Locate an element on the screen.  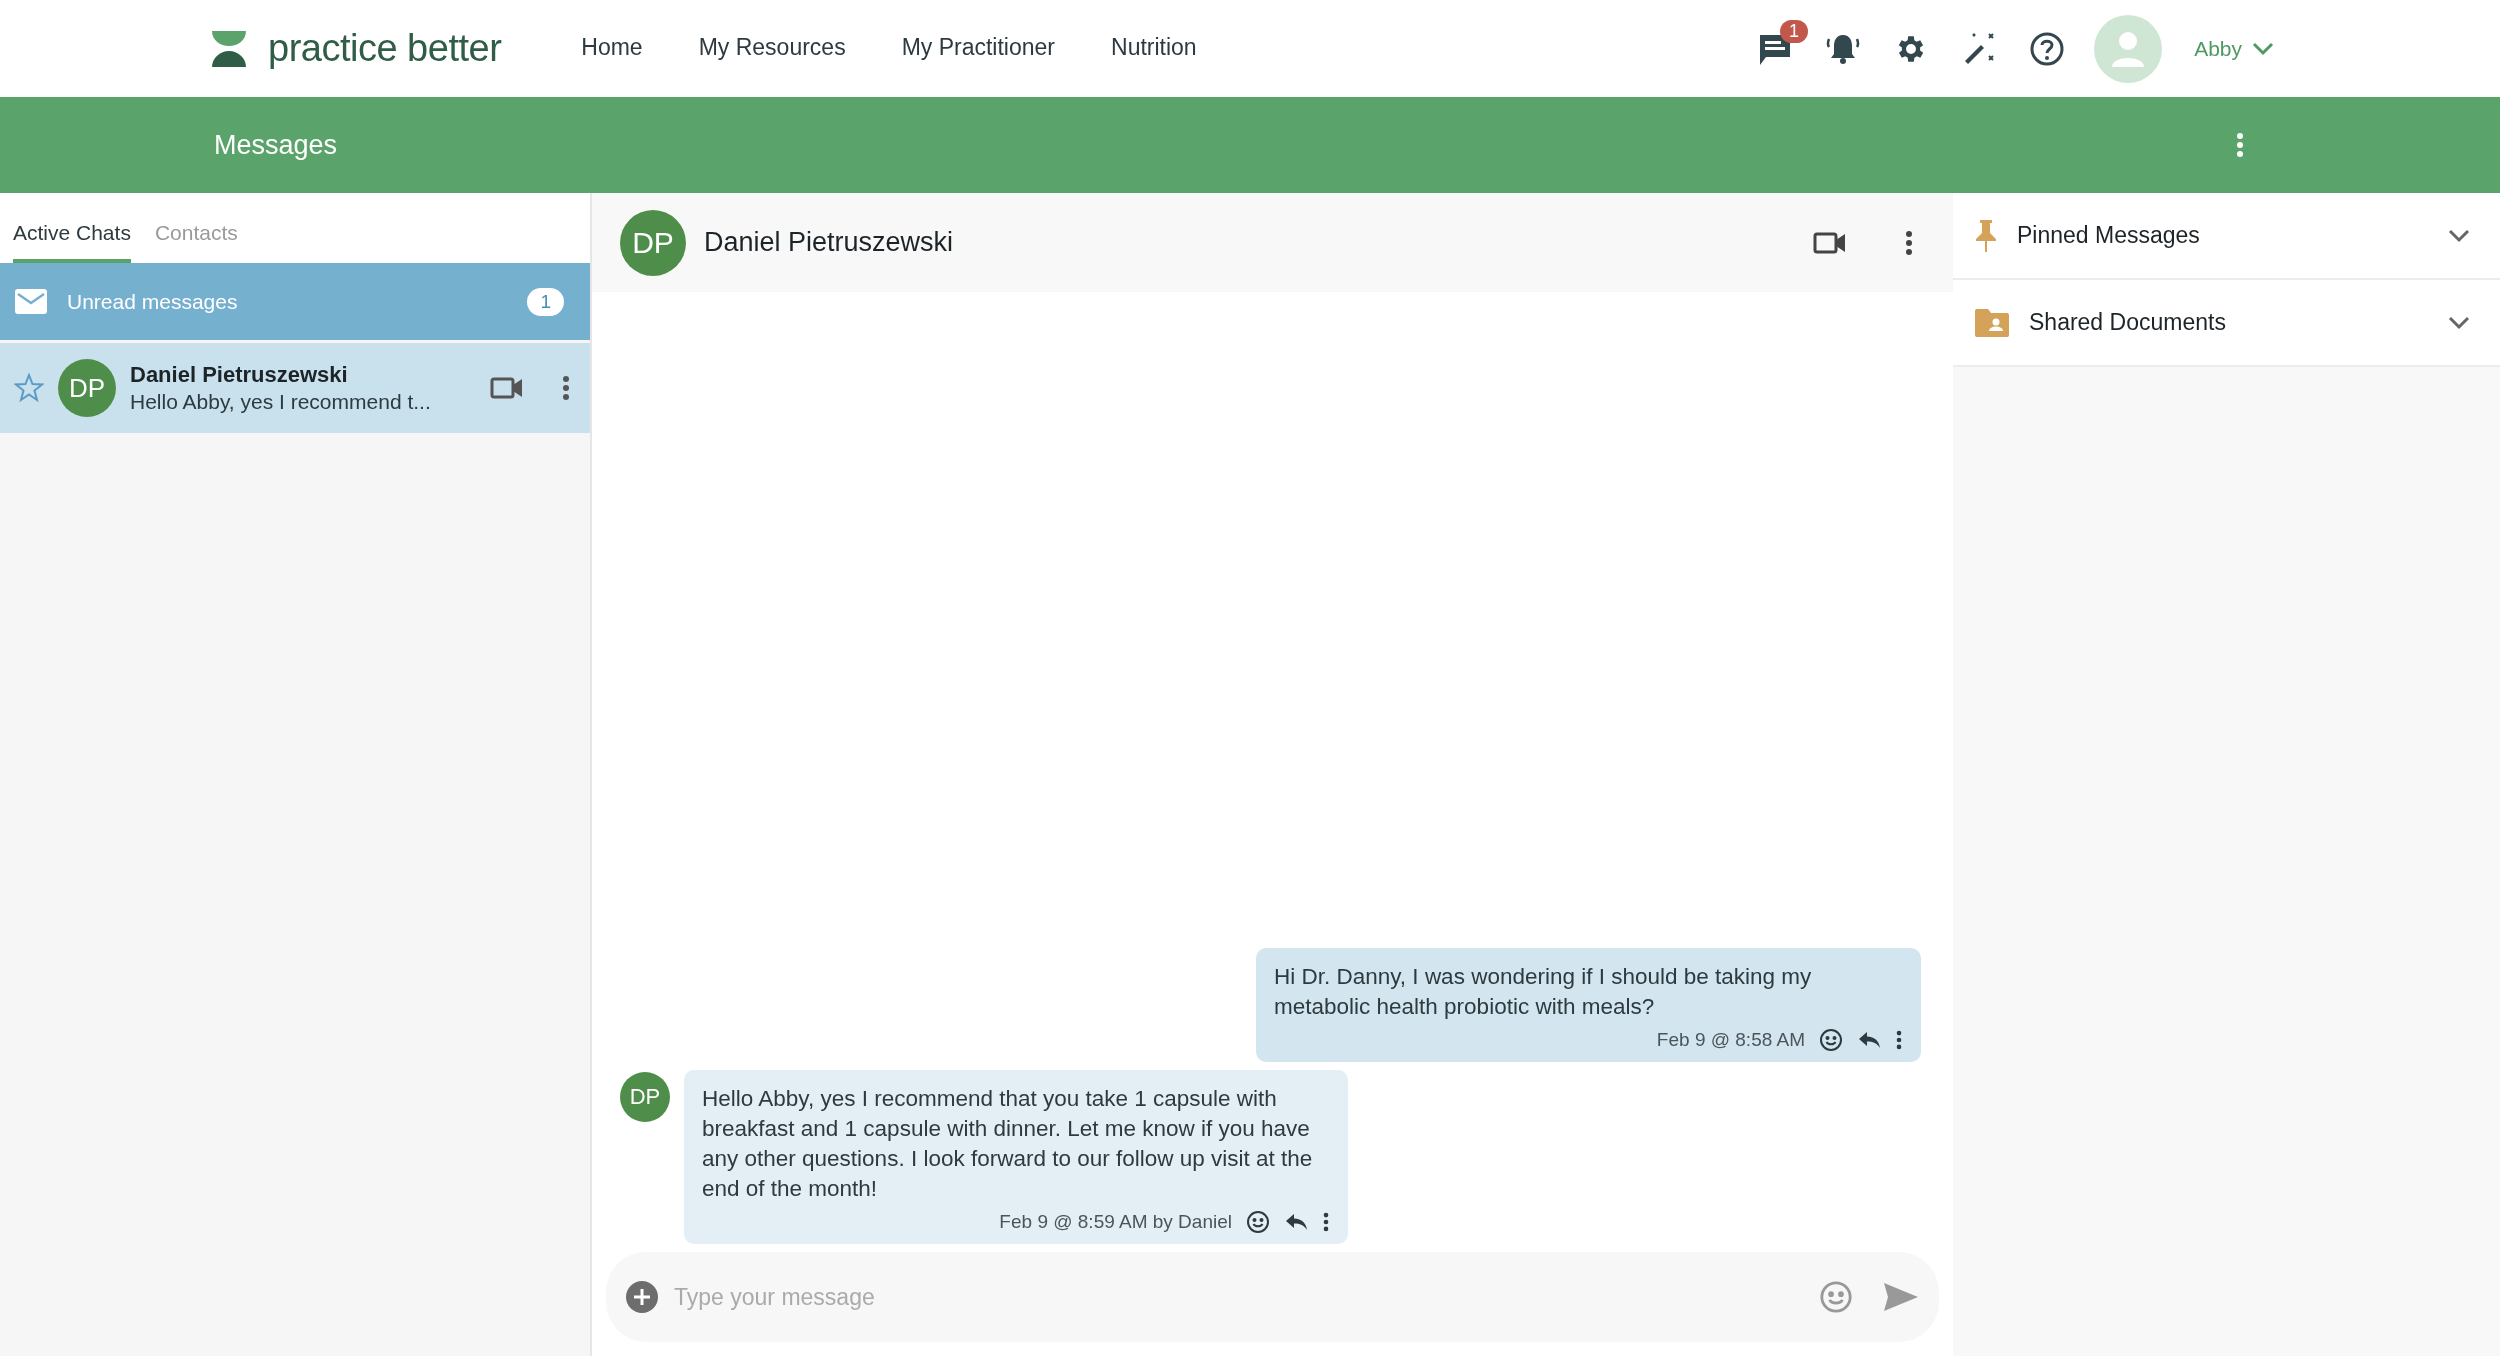
accordion-label: Pinned Messages is located at coordinates (2108, 235).